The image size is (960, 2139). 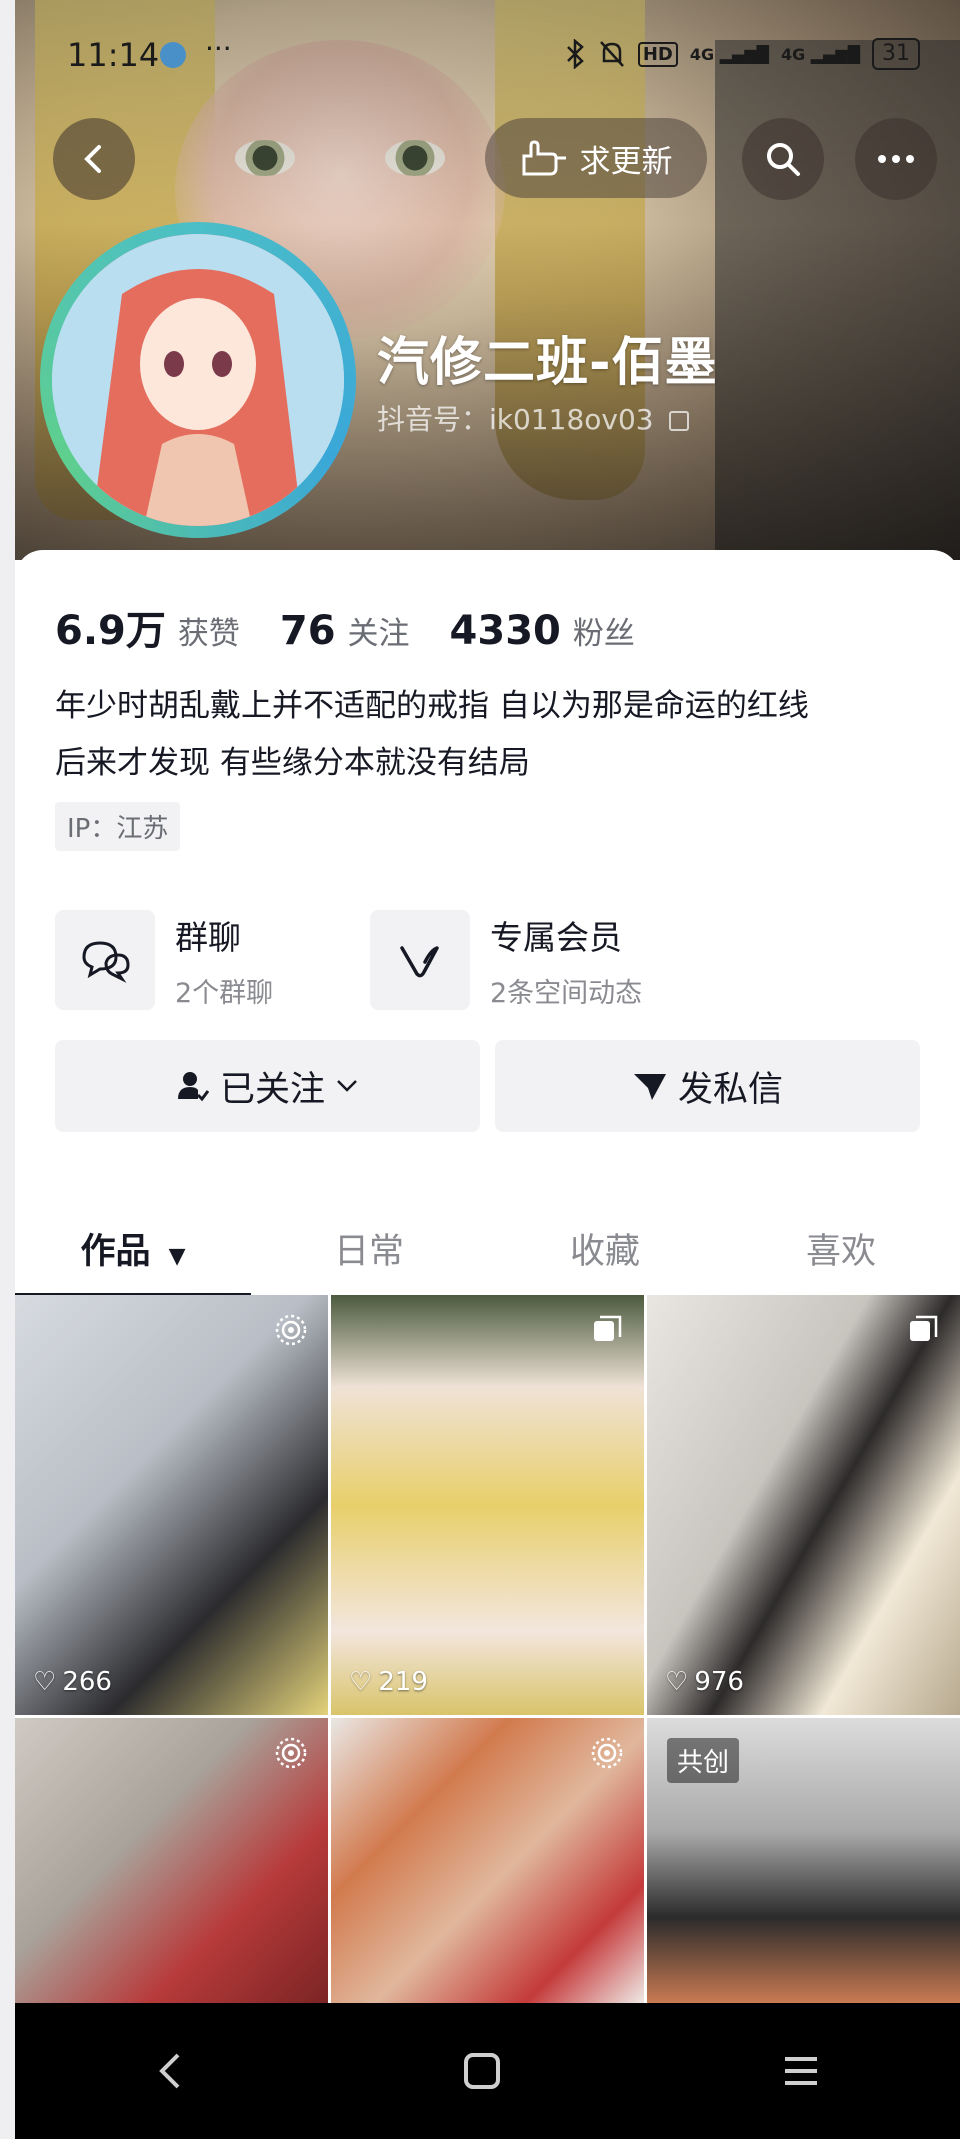 I want to click on like-count: ♡ 219, so click(x=388, y=1682).